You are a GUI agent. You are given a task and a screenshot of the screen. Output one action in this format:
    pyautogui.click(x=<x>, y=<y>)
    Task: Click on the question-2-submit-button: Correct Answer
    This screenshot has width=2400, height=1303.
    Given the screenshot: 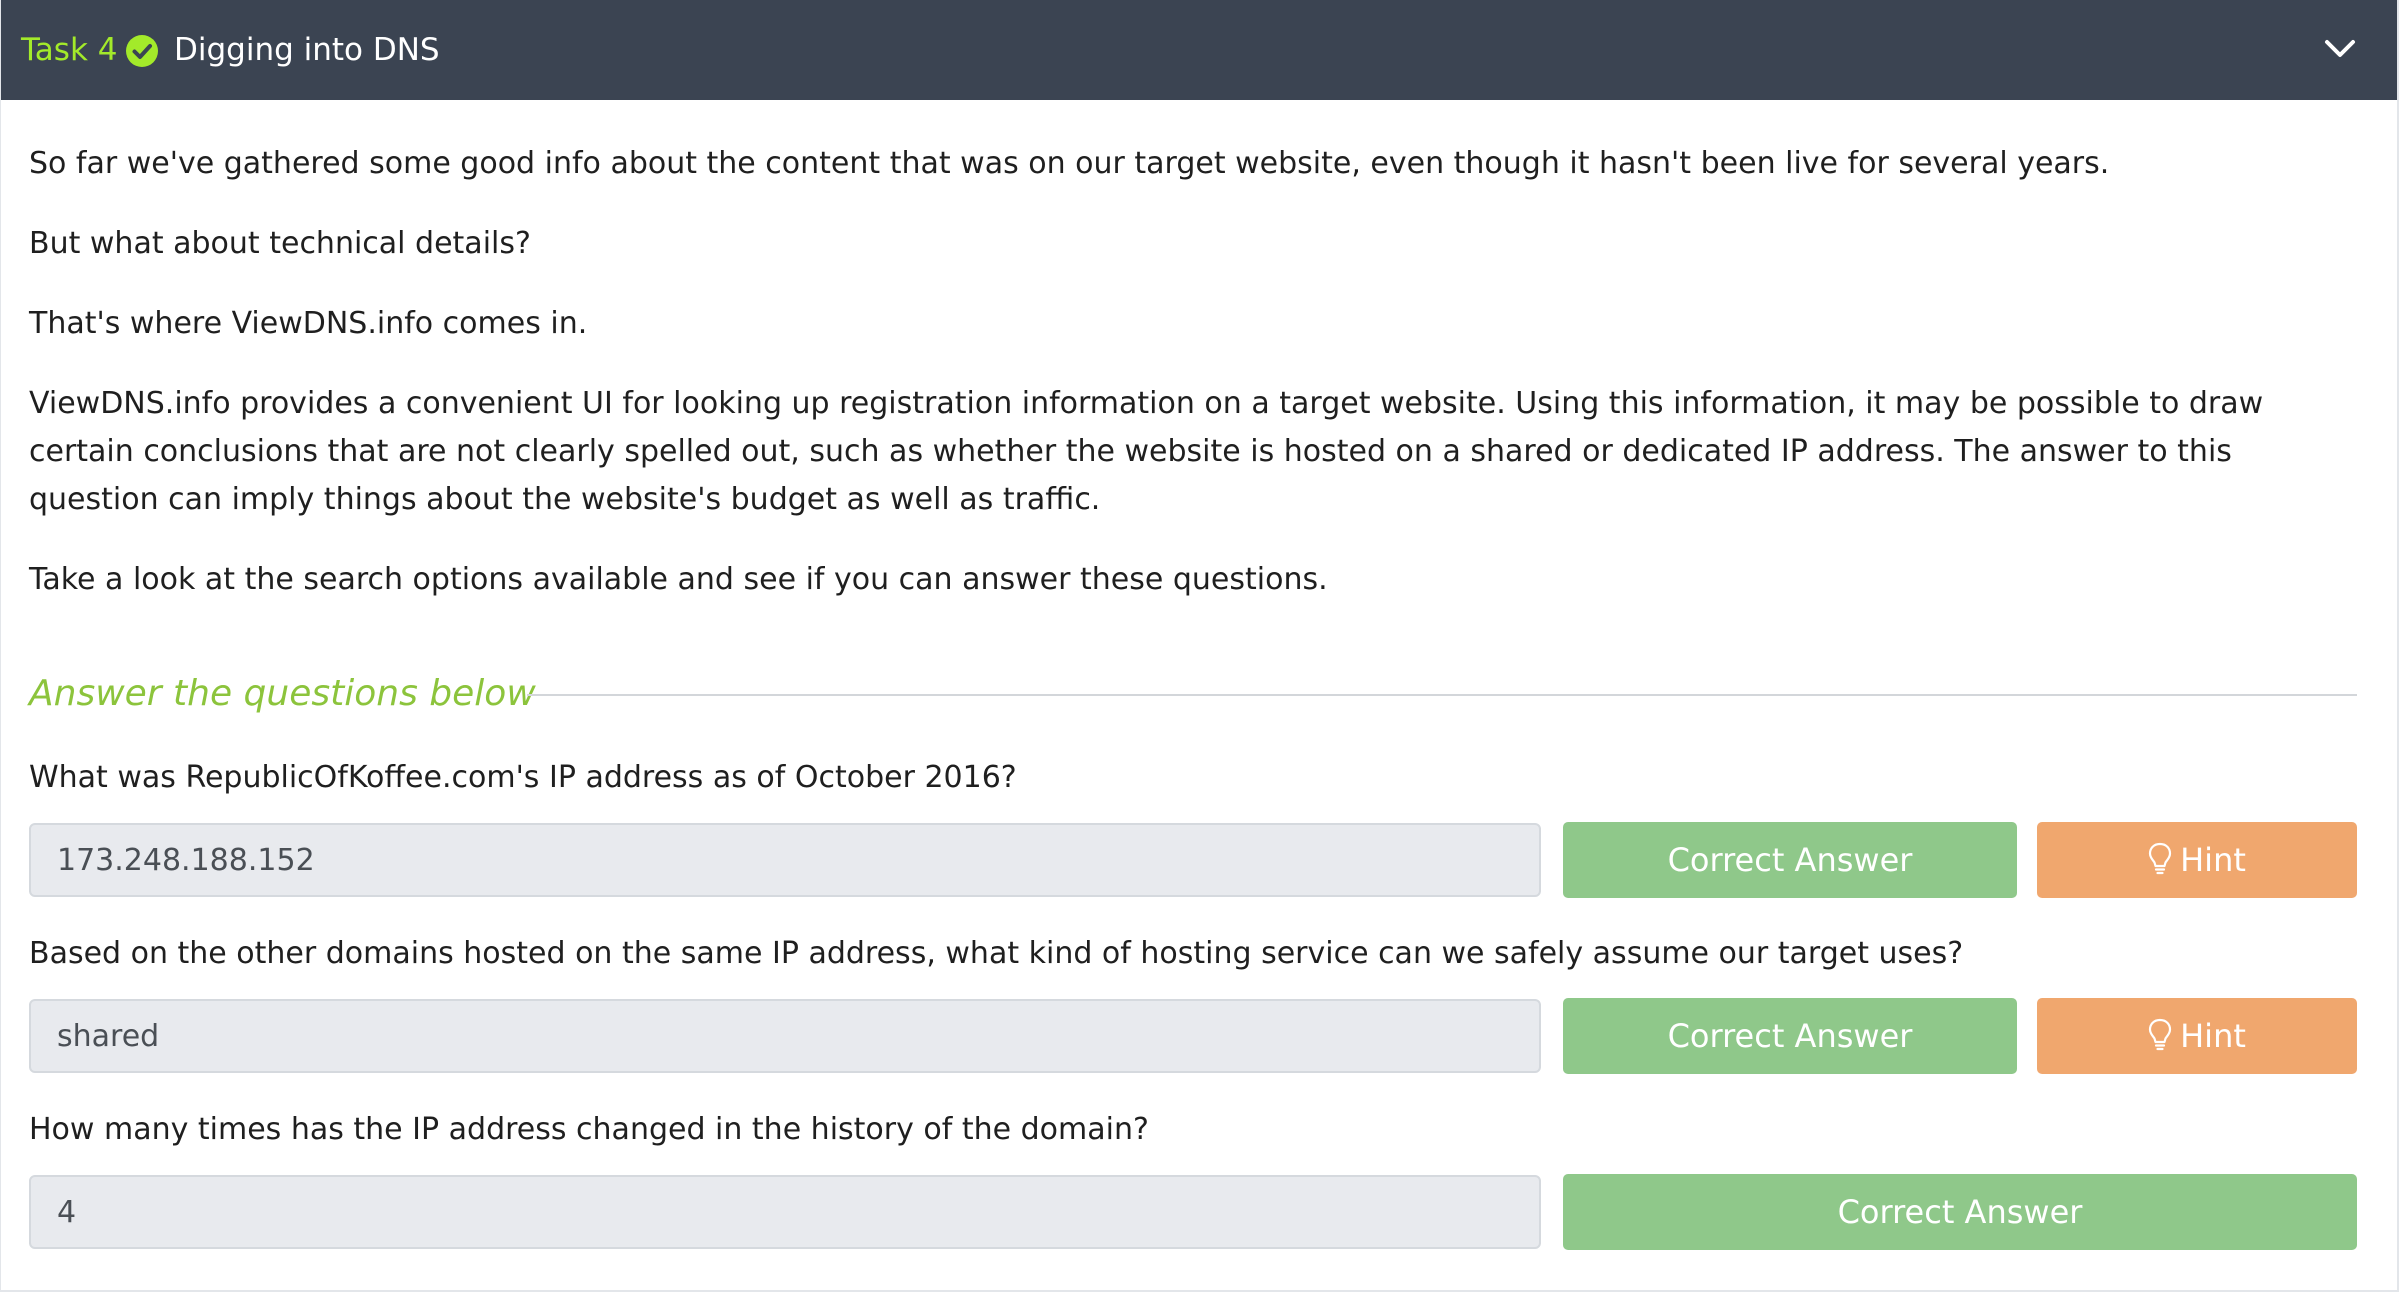 What is the action you would take?
    pyautogui.click(x=1790, y=1036)
    